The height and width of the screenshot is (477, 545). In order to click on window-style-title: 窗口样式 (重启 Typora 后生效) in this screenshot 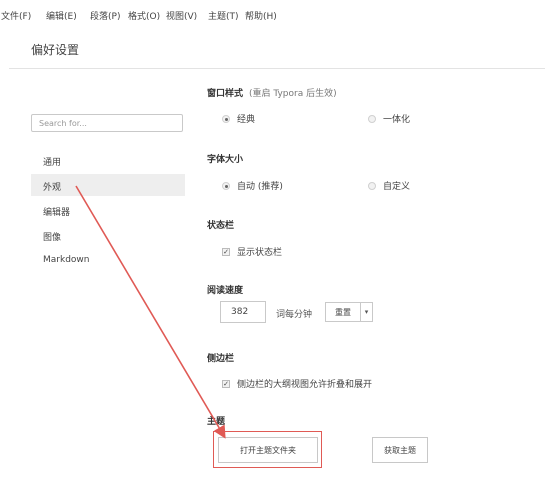, I will do `click(272, 92)`.